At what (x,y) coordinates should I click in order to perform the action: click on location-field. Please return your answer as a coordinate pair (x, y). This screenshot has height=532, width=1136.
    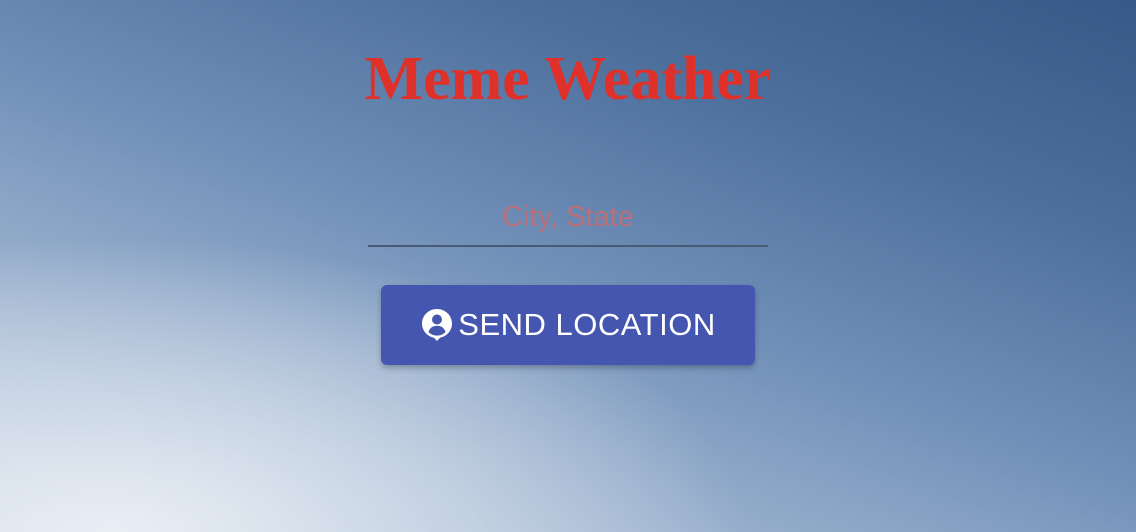
    Looking at the image, I should click on (568, 218).